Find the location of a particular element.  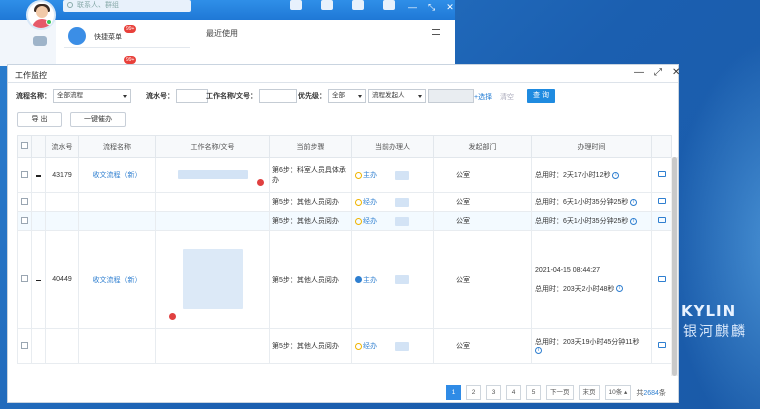

priority-label: 优先级： is located at coordinates (312, 96).